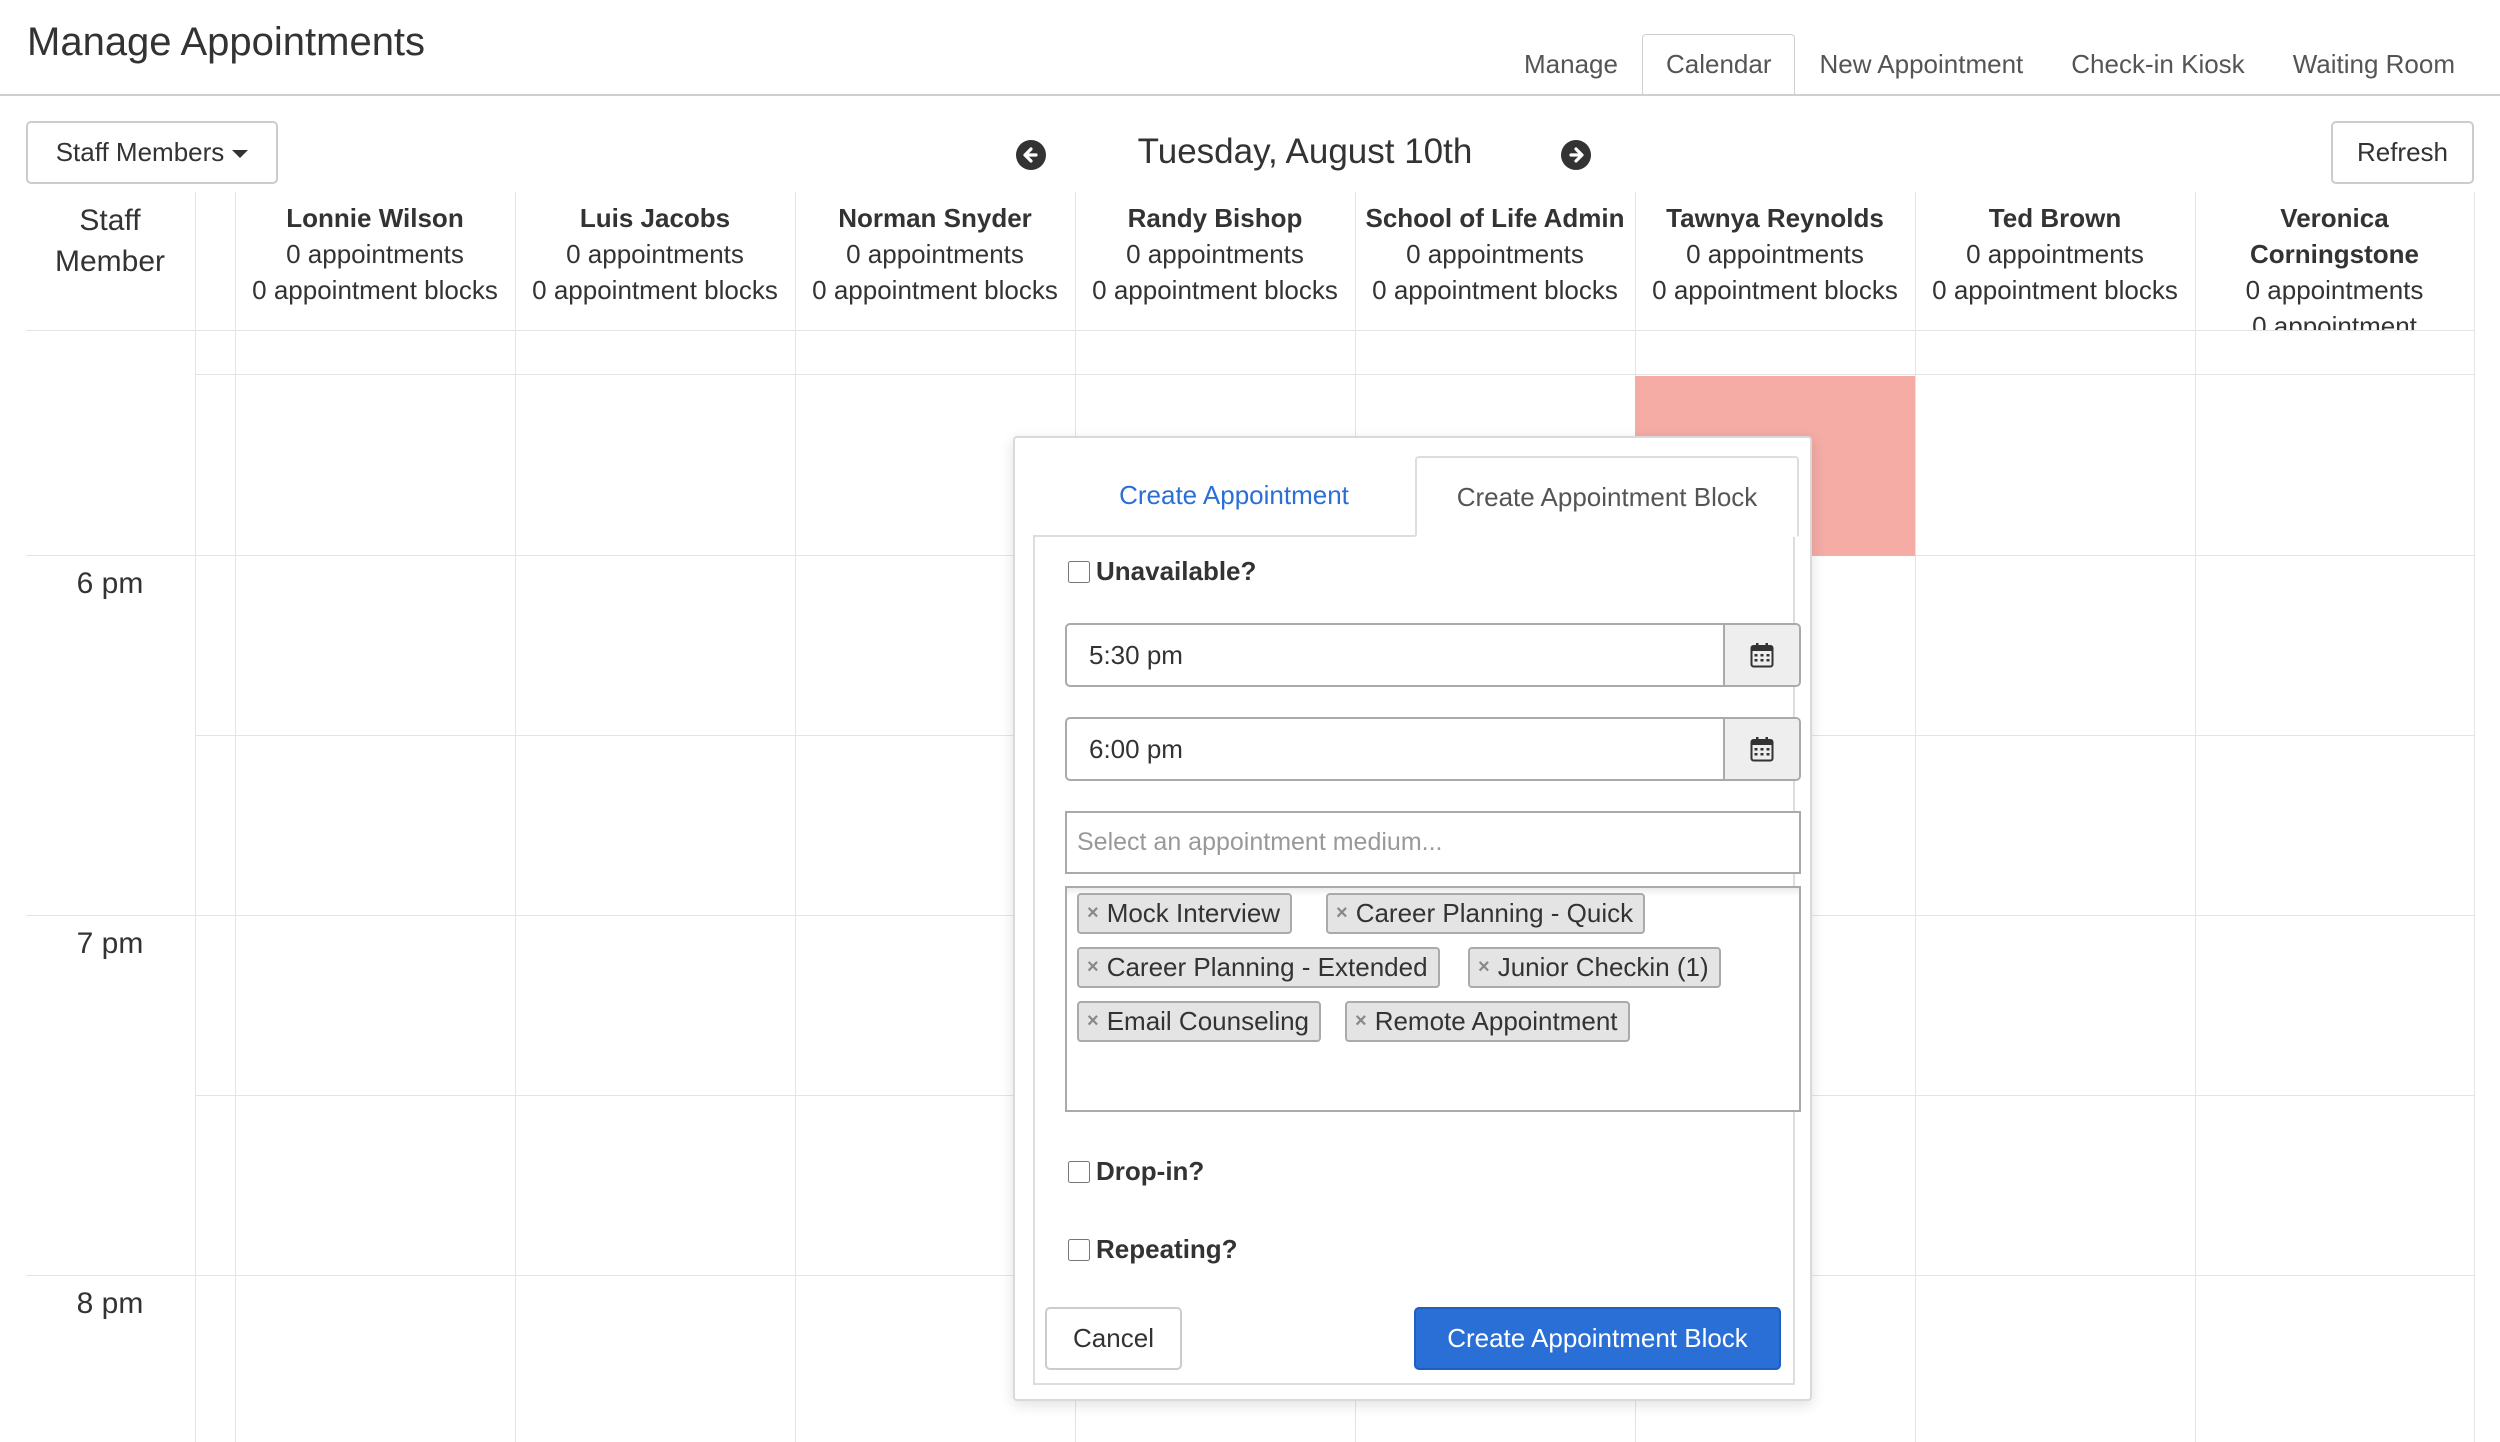 The height and width of the screenshot is (1442, 2500). What do you see at coordinates (1079, 571) in the screenshot?
I see `unavailable-checkbox` at bounding box center [1079, 571].